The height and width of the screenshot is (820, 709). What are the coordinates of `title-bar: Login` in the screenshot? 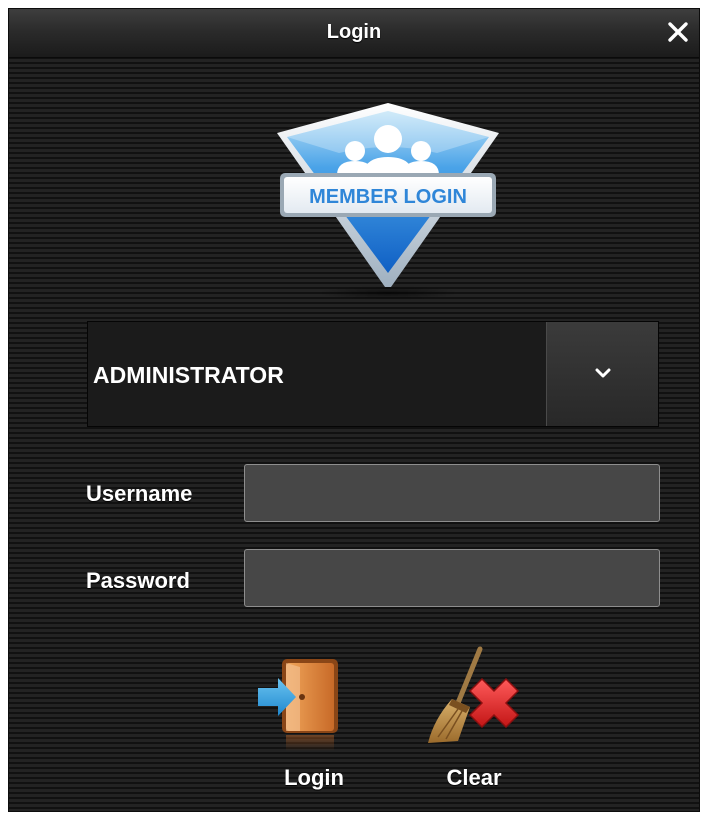 It's located at (354, 33).